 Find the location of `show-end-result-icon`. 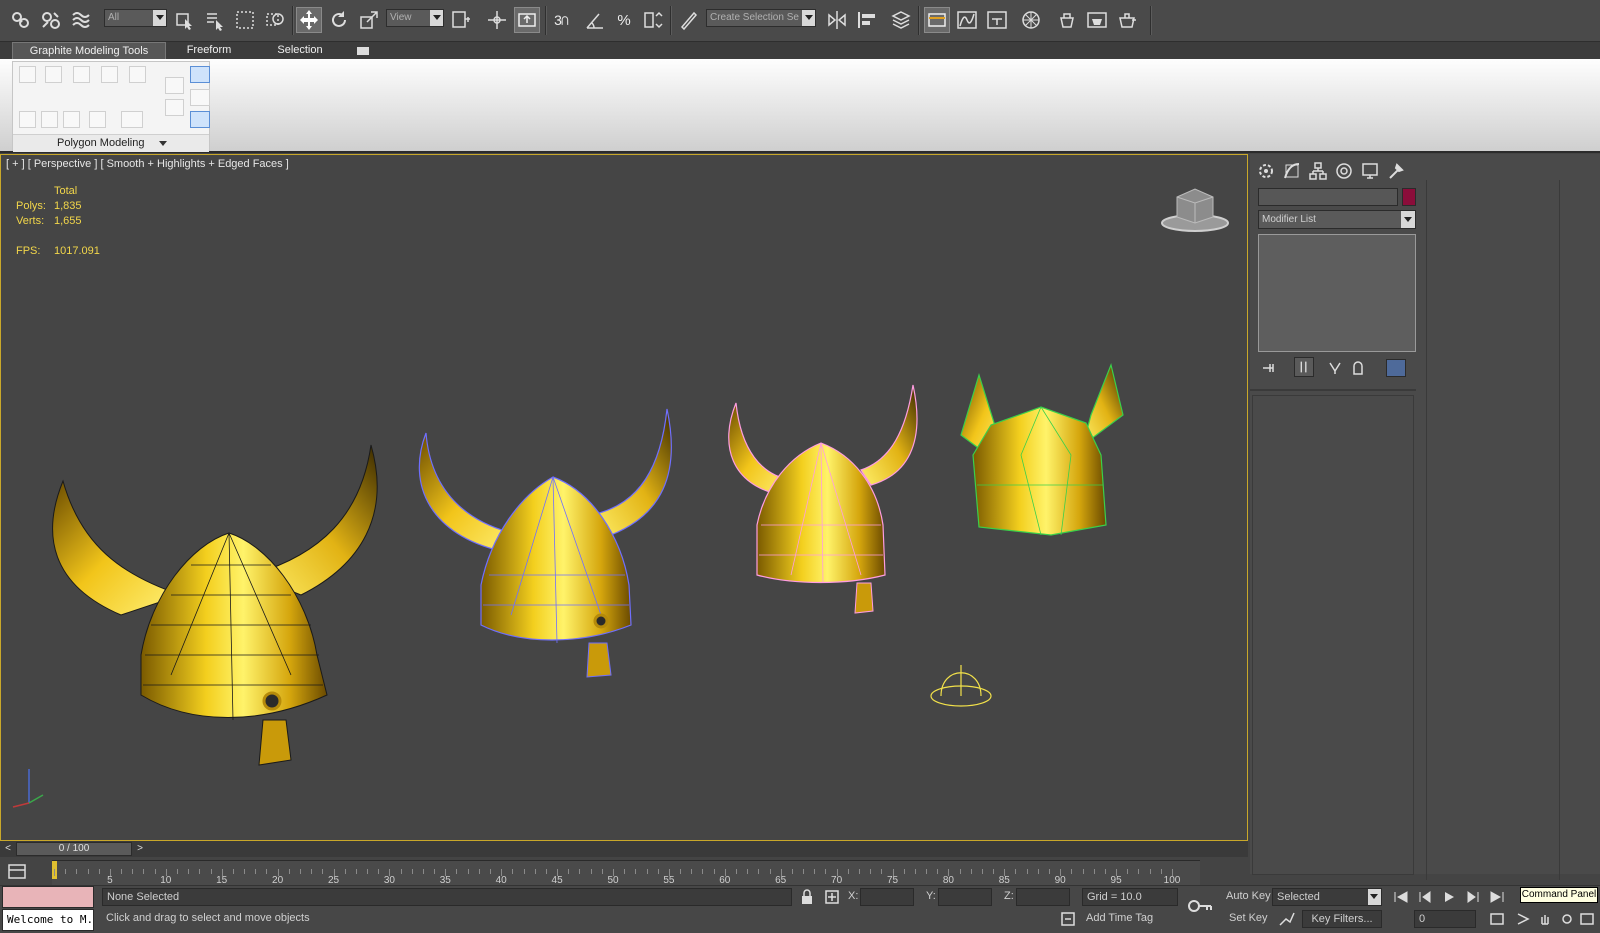

show-end-result-icon is located at coordinates (1304, 367).